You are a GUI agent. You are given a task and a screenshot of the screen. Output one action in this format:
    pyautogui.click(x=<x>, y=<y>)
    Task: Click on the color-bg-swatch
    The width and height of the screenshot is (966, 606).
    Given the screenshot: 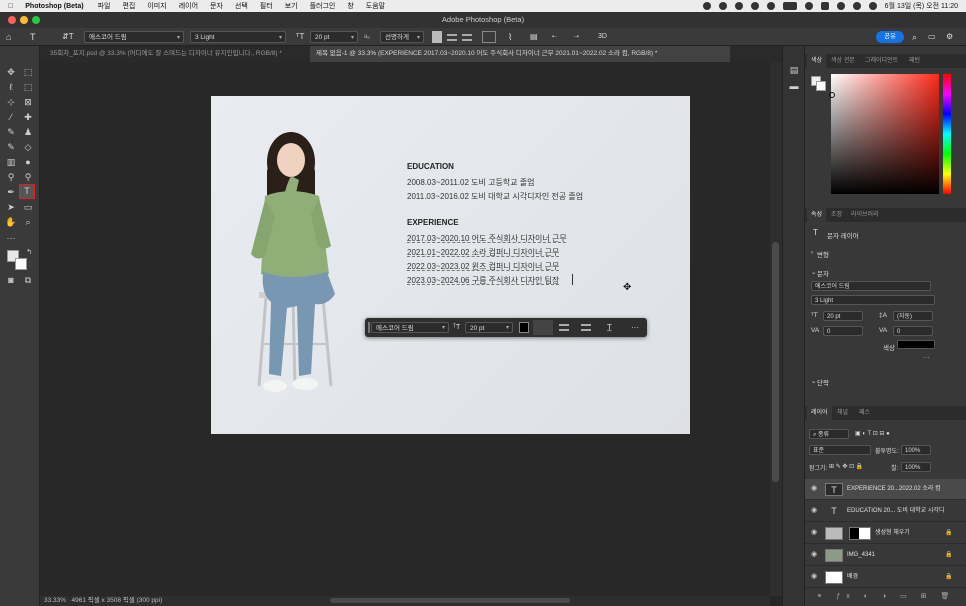 What is the action you would take?
    pyautogui.click(x=821, y=86)
    